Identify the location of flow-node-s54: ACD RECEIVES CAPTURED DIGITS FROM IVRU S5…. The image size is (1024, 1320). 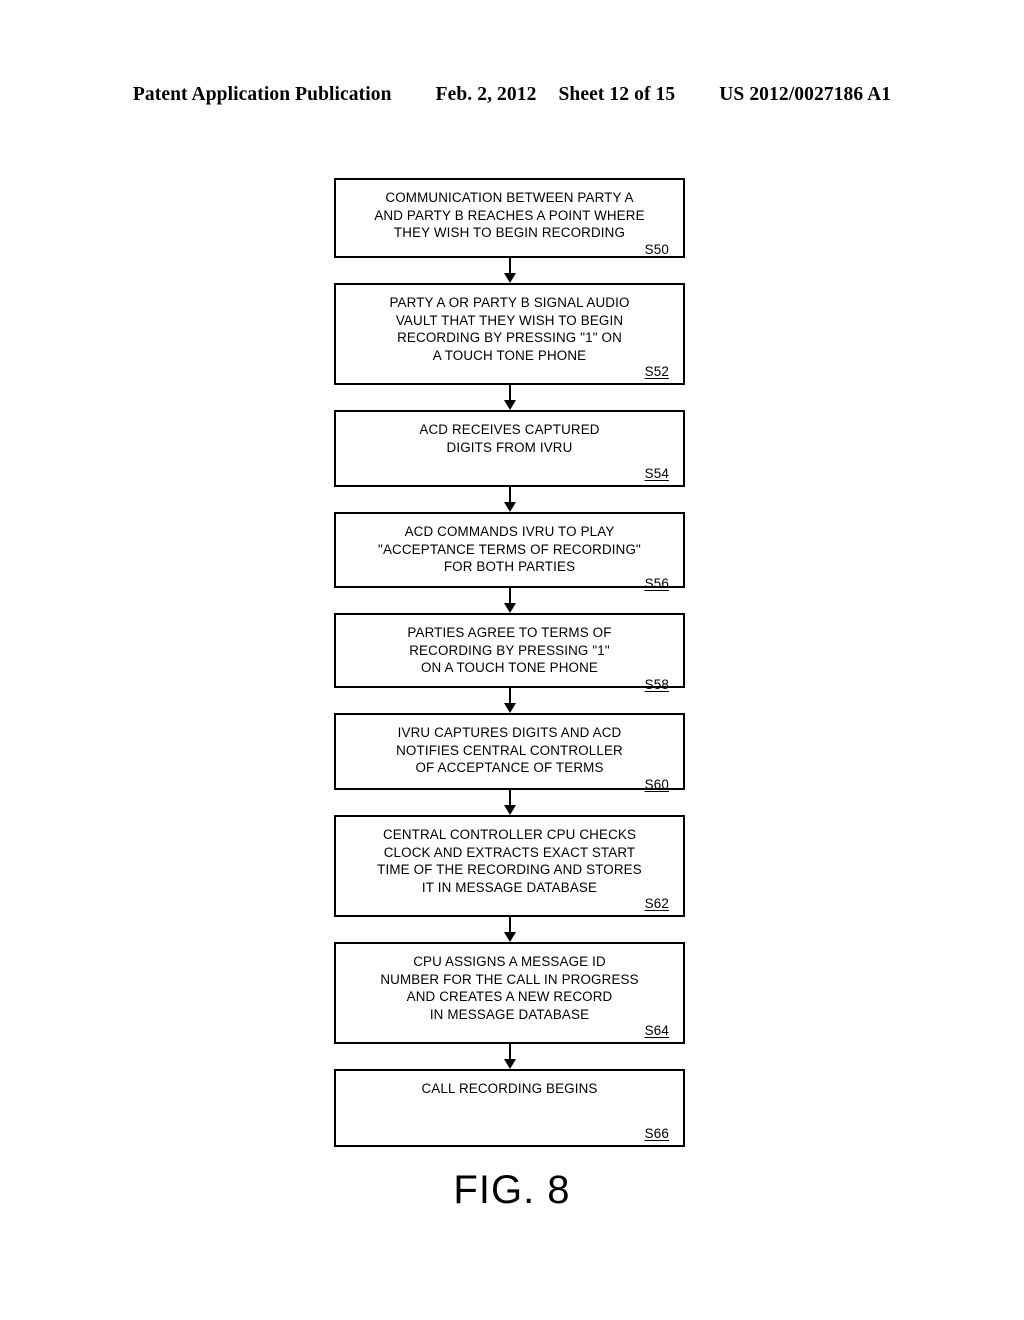
(509, 448).